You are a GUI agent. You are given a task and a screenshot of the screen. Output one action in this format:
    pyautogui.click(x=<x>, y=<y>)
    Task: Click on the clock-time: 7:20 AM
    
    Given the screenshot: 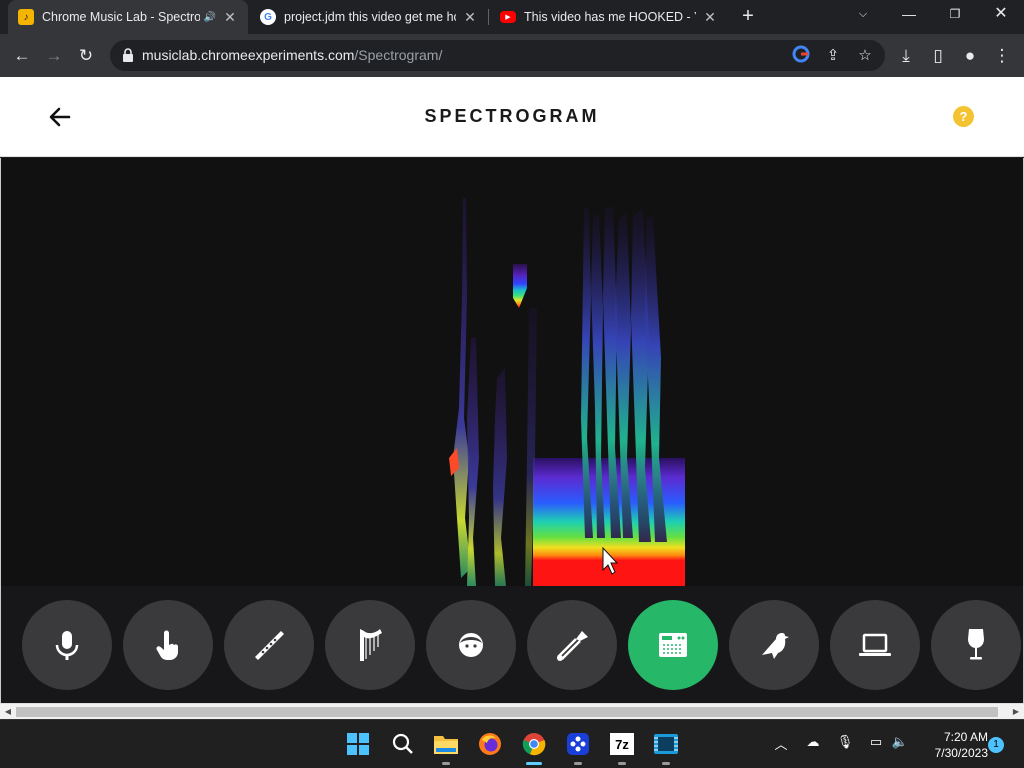 What is the action you would take?
    pyautogui.click(x=965, y=737)
    